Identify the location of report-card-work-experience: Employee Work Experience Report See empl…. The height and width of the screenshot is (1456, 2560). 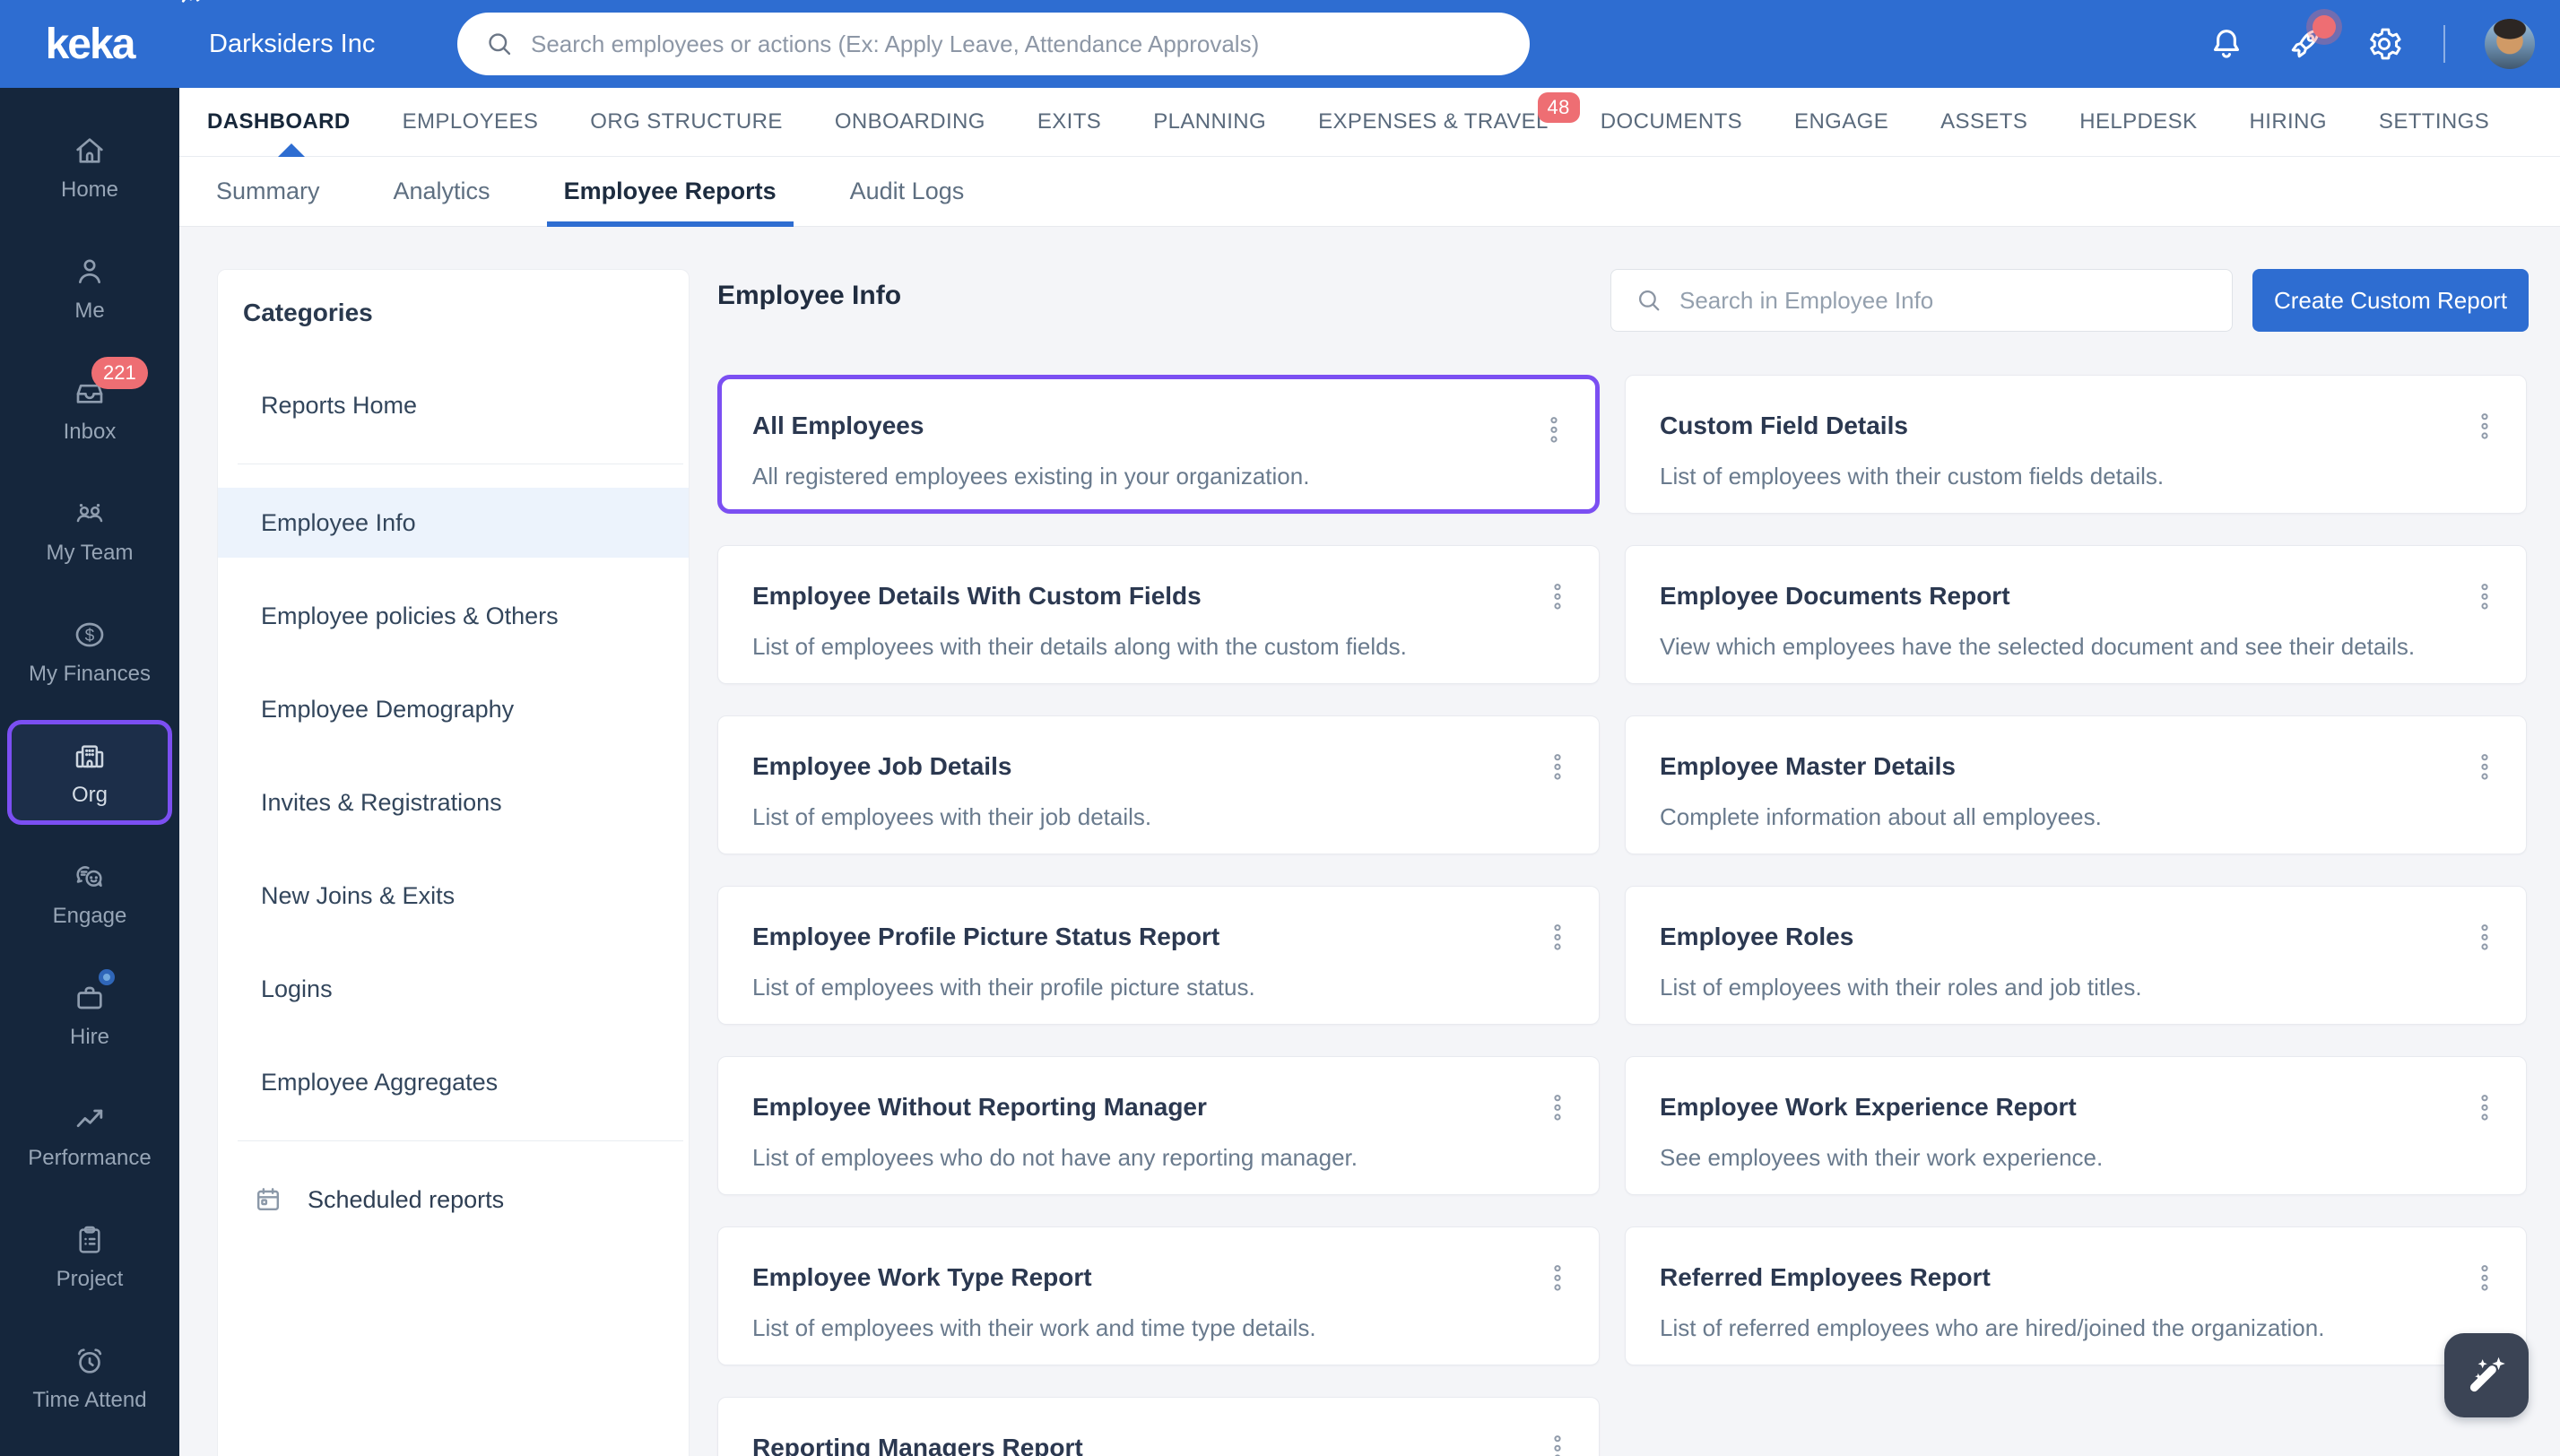
(2076, 1126).